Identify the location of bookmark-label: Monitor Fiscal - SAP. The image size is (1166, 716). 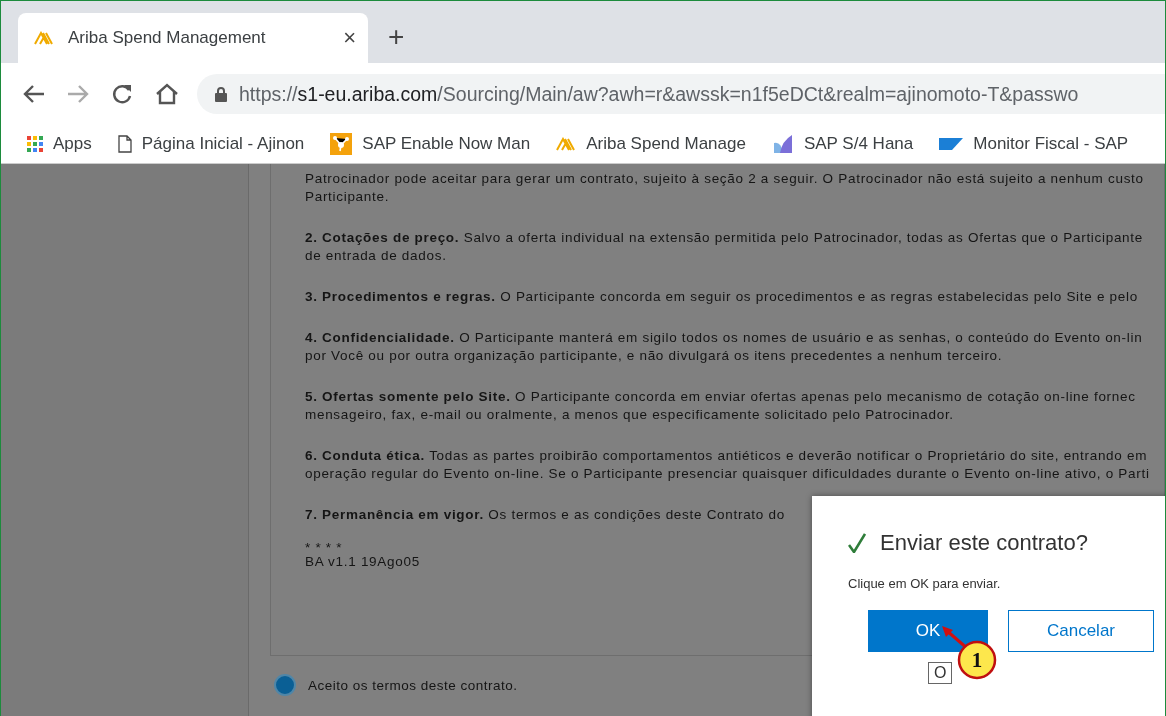
(1051, 144).